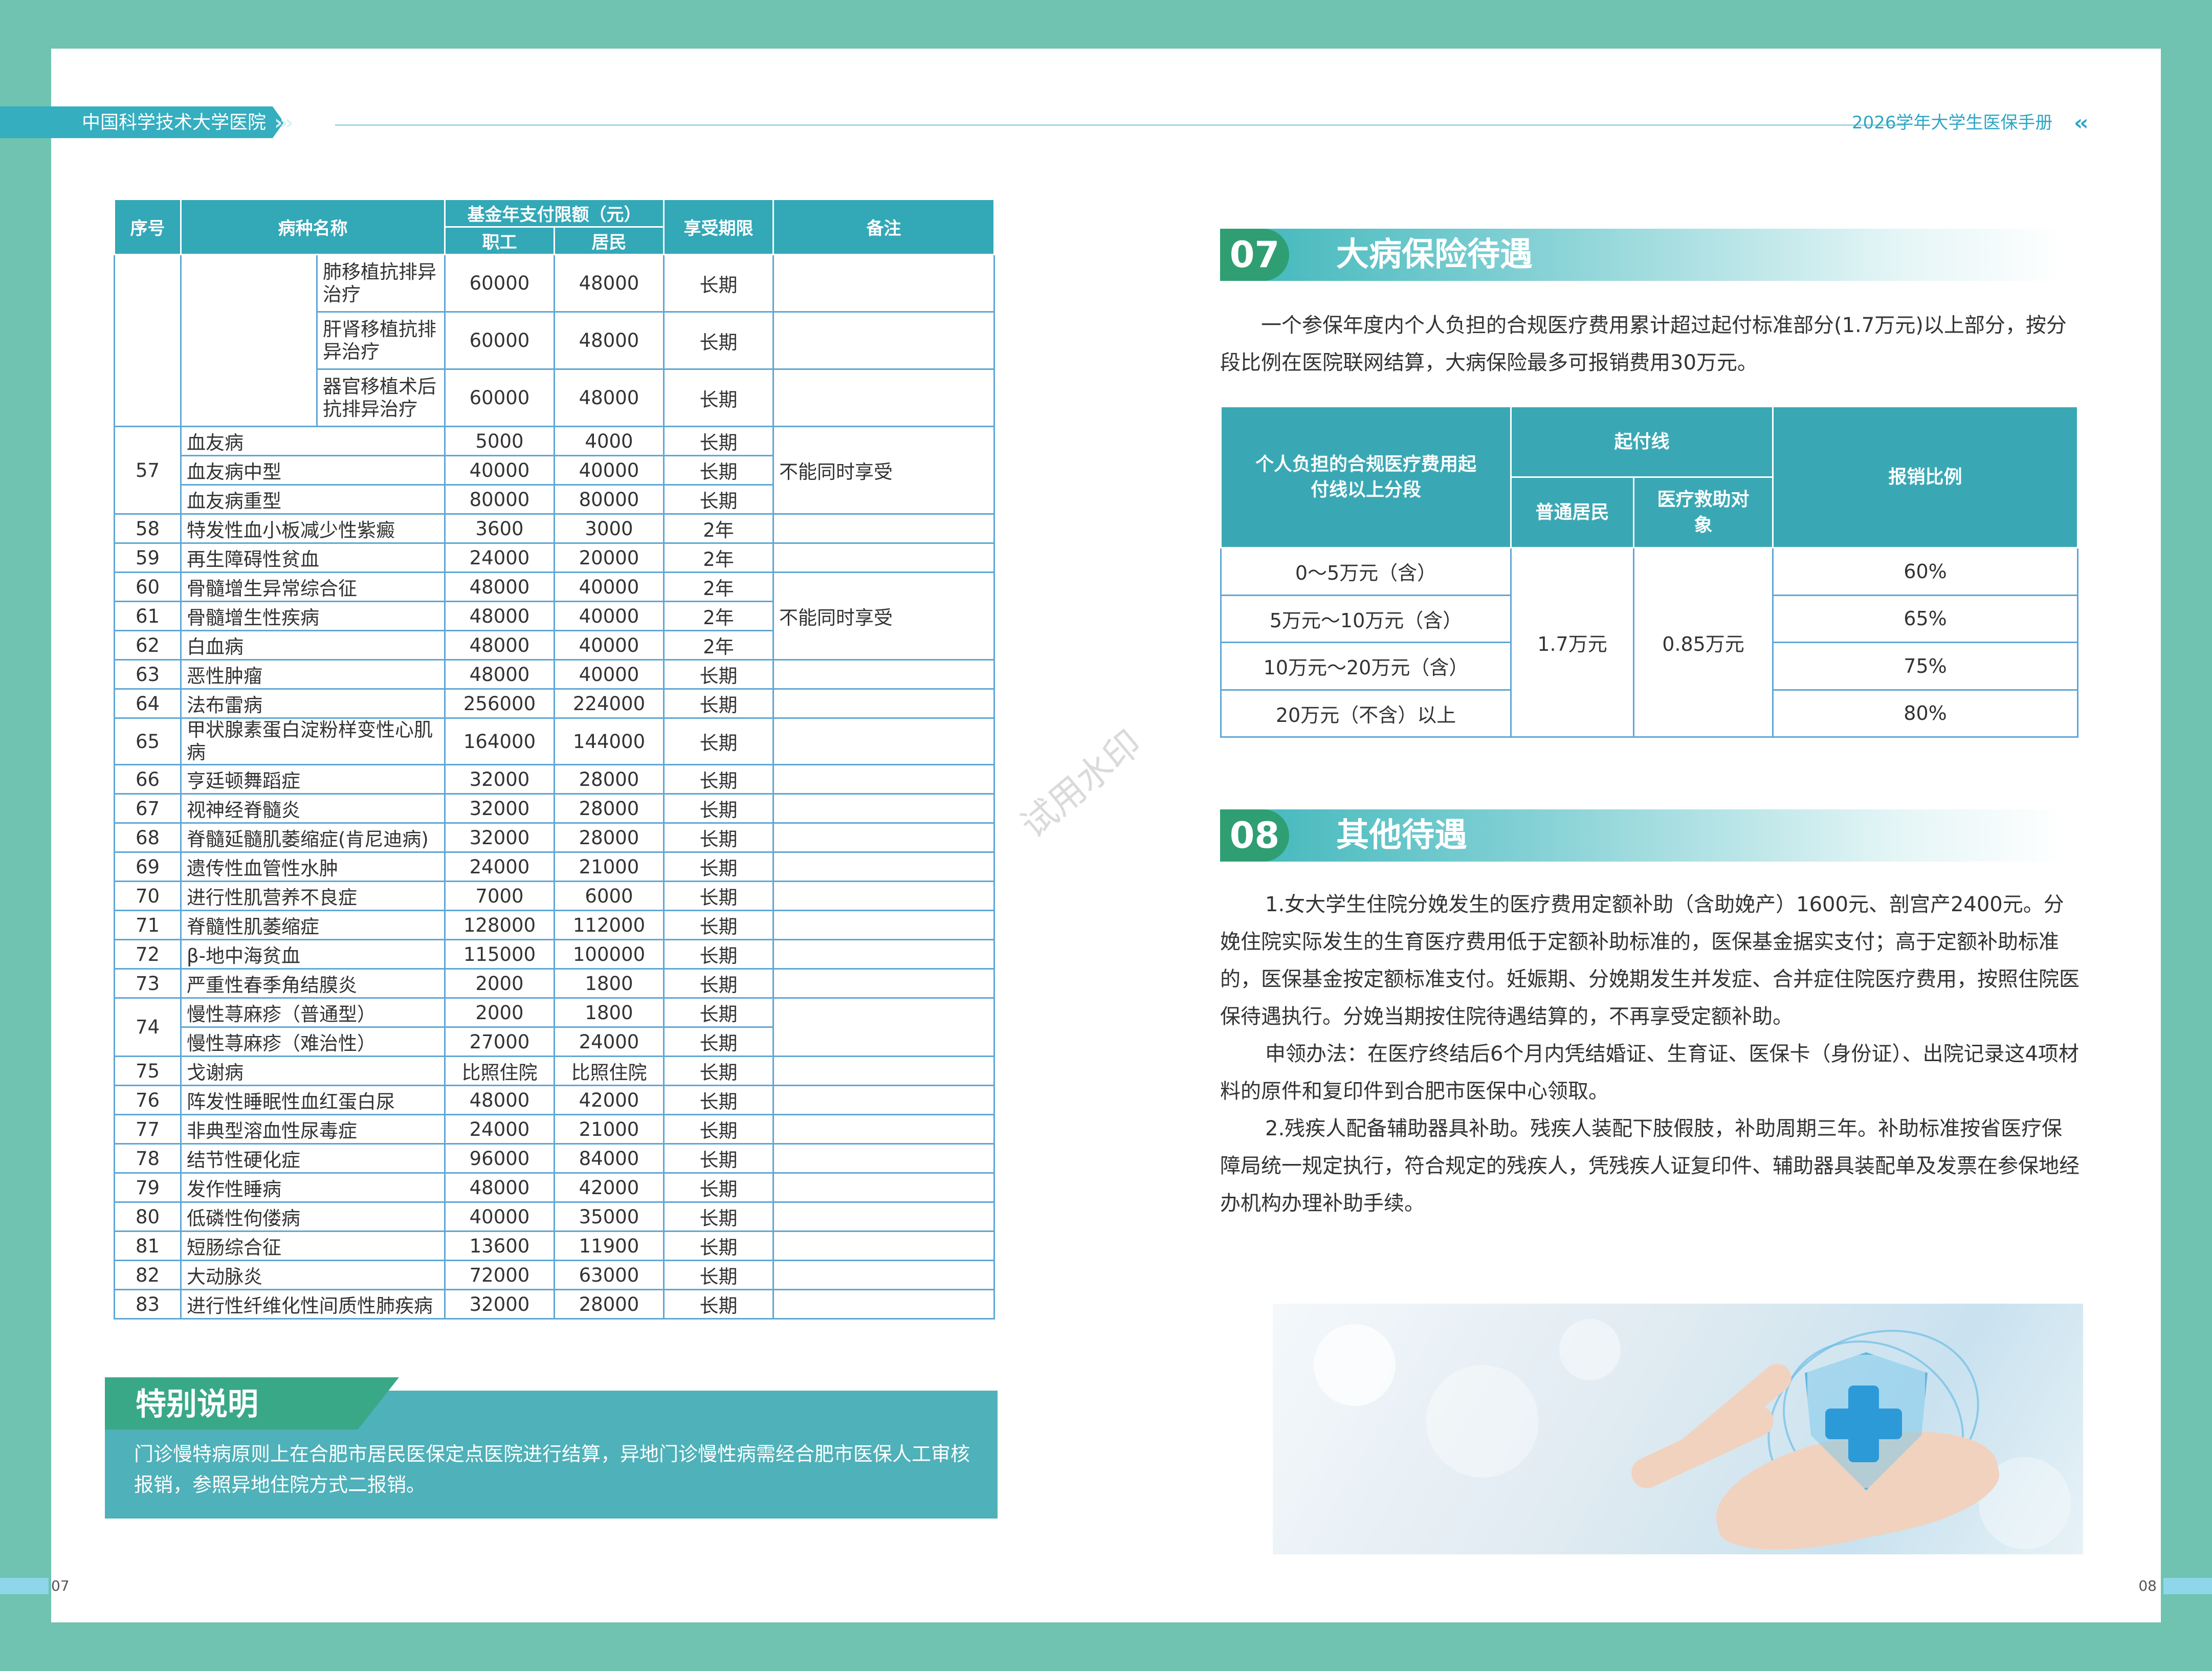  Describe the element at coordinates (554, 1304) in the screenshot. I see `table-row: 83 进行性纤维化性间质性肺疾病 32000 28000 长期` at that location.